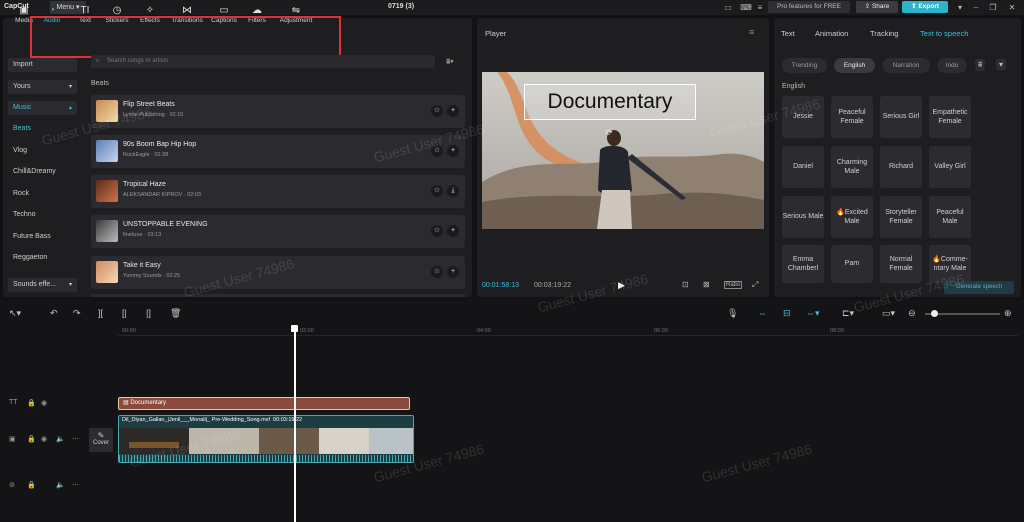  What do you see at coordinates (264, 403) in the screenshot?
I see `text-clip: ▤ Documentary` at bounding box center [264, 403].